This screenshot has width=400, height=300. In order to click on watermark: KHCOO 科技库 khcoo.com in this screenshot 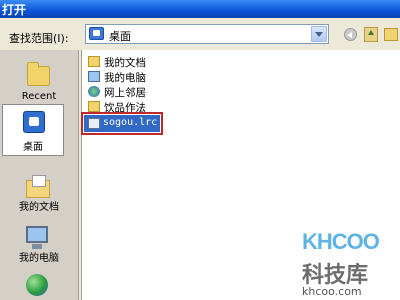, I will do `click(348, 262)`.